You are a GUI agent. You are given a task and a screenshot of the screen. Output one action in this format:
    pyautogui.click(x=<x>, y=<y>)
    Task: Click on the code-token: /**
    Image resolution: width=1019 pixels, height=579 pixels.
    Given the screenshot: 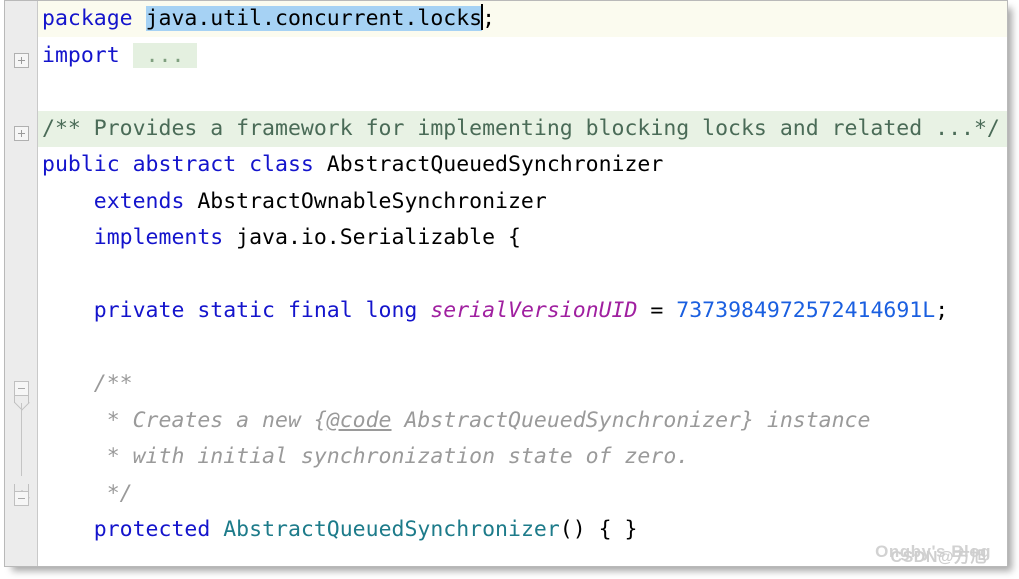 What is the action you would take?
    pyautogui.click(x=87, y=383)
    